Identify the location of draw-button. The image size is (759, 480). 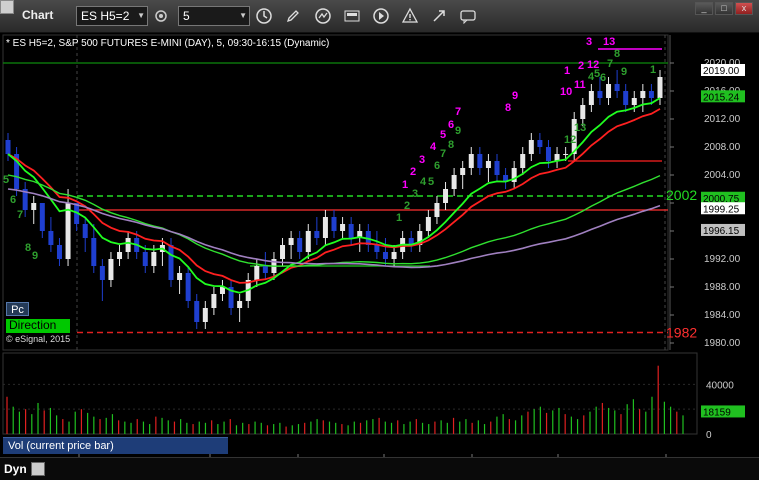
(293, 16).